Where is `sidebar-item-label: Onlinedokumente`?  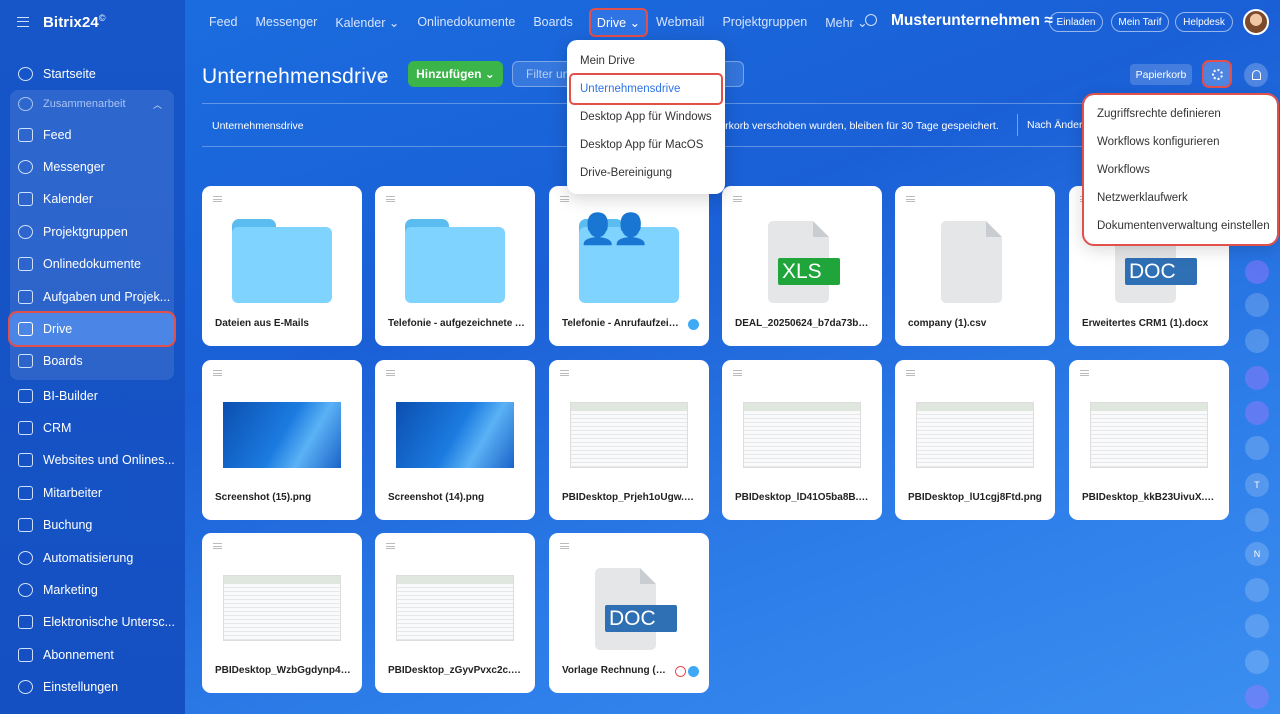
sidebar-item-label: Onlinedokumente is located at coordinates (92, 264).